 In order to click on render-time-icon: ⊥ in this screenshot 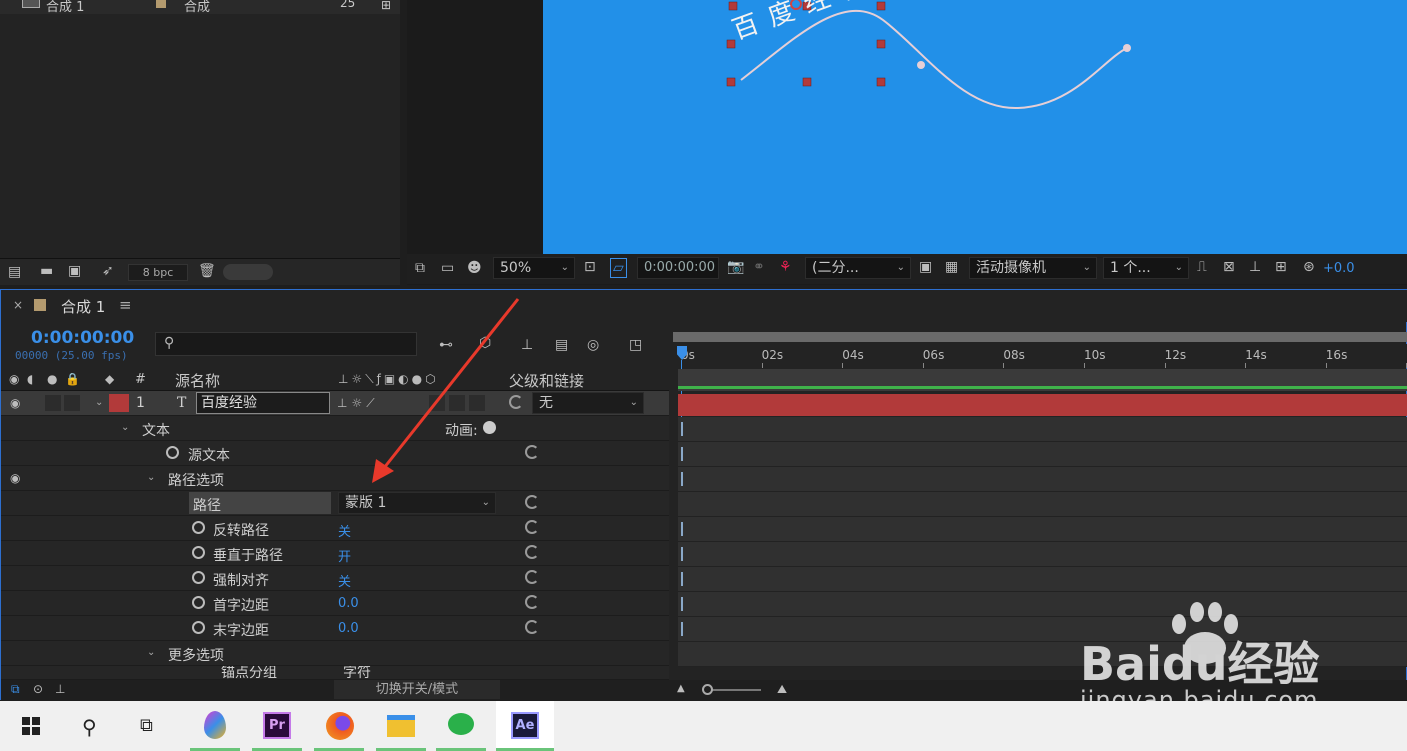, I will do `click(60, 689)`.